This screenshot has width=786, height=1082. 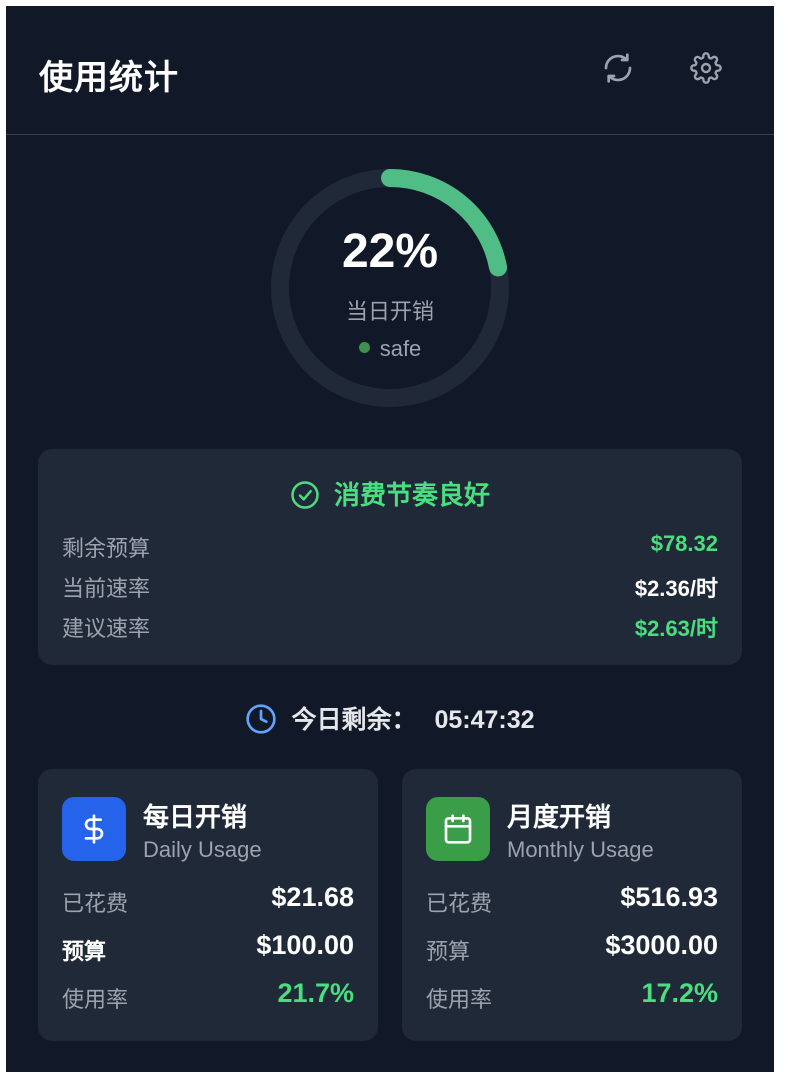 What do you see at coordinates (618, 68) in the screenshot?
I see `refresh-icon` at bounding box center [618, 68].